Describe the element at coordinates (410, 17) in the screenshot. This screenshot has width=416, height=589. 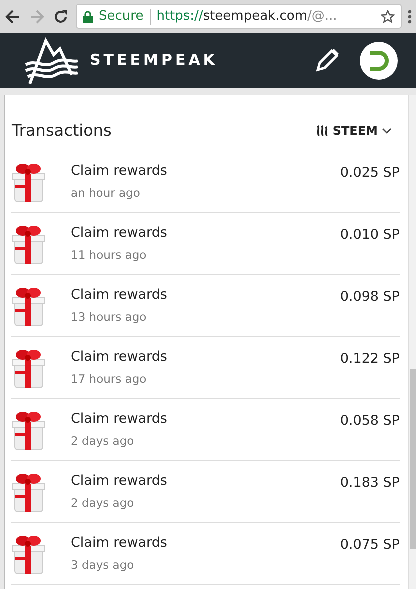
I see `menu-icon` at that location.